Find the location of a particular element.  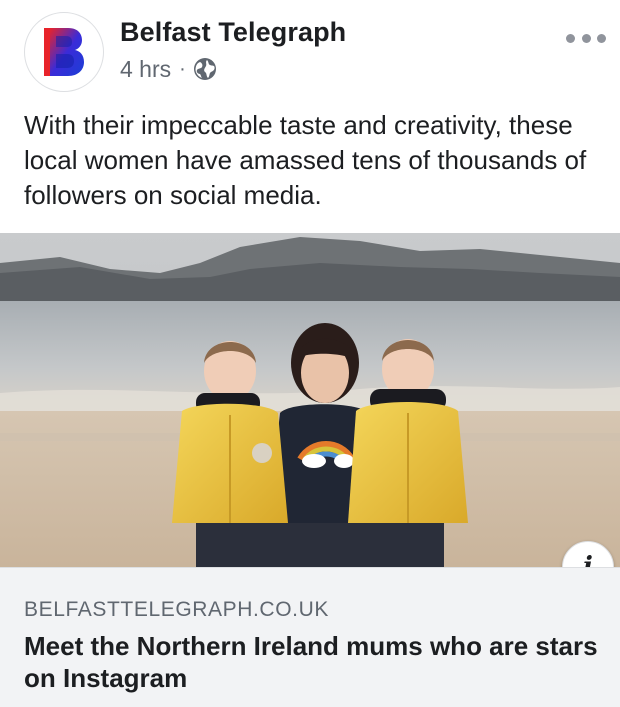

post-meta: 4 hrs · is located at coordinates (168, 69).